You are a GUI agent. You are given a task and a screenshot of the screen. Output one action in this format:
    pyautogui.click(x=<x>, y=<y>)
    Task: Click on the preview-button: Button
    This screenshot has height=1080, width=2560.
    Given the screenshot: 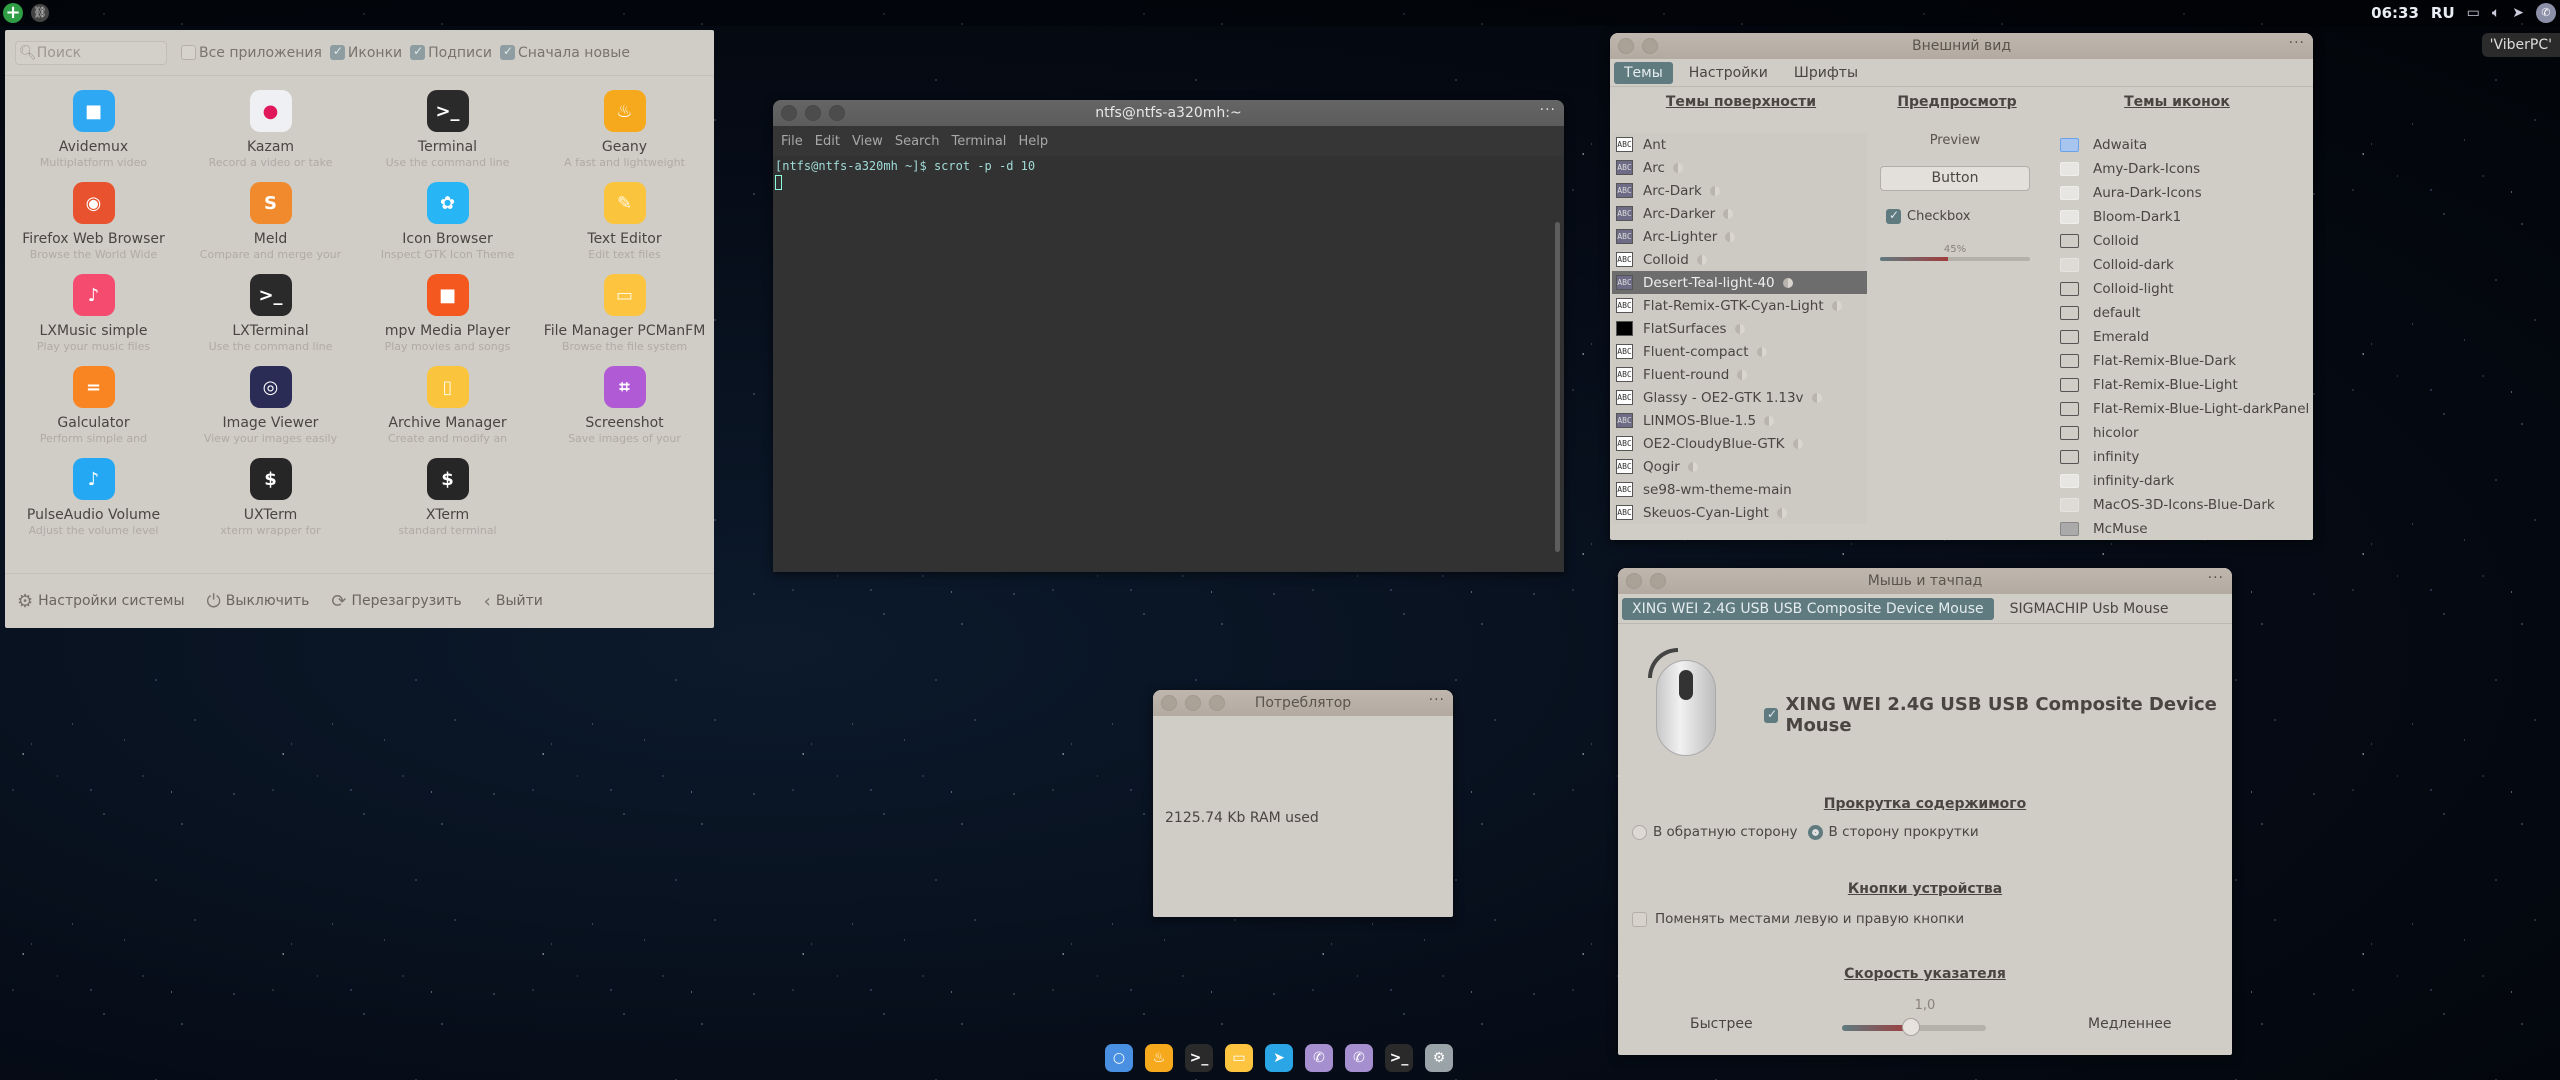 What is the action you would take?
    pyautogui.click(x=1955, y=178)
    